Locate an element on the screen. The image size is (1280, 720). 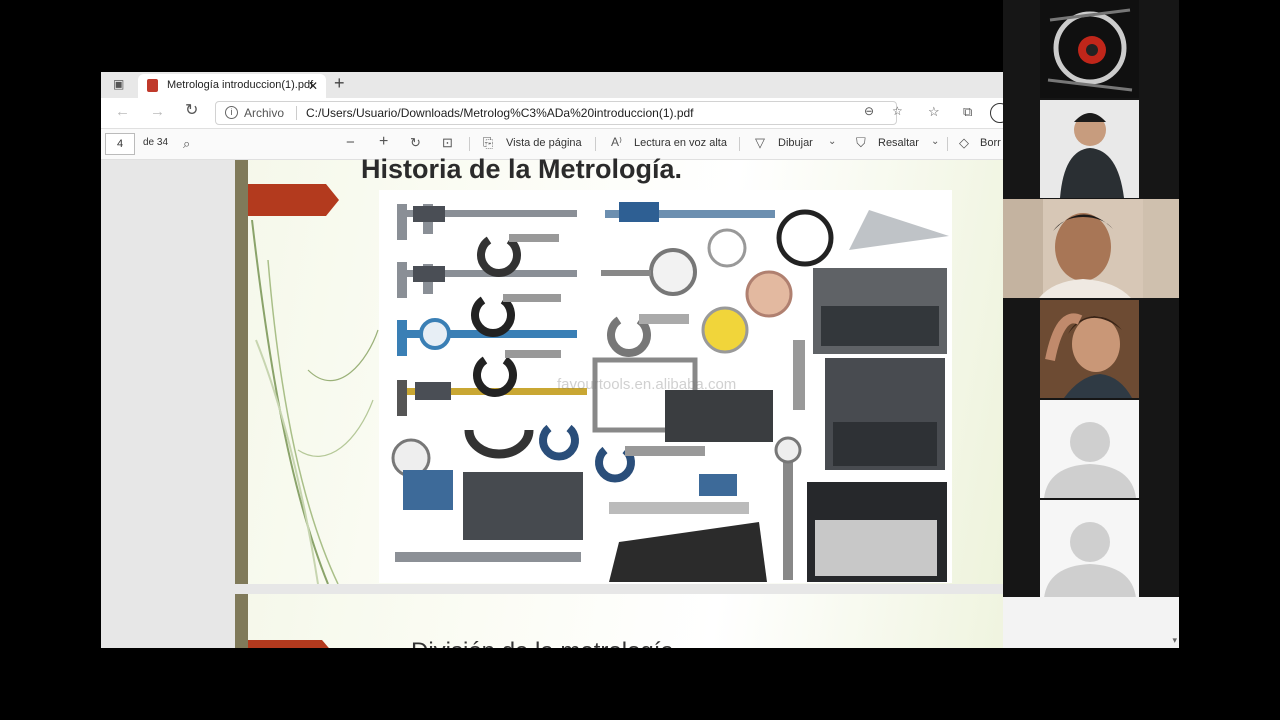
participant-video-active is located at coordinates (1091, 248).